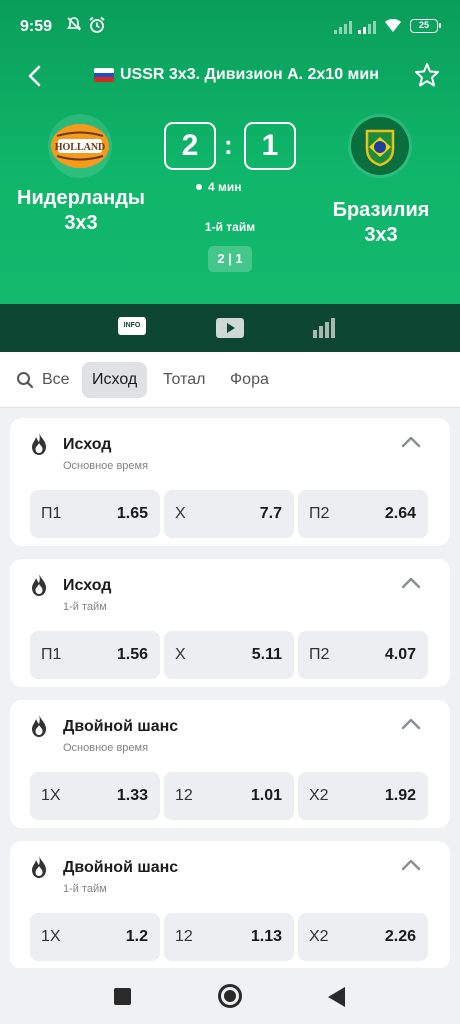  Describe the element at coordinates (425, 26) in the screenshot. I see `battery-icon: 25` at that location.